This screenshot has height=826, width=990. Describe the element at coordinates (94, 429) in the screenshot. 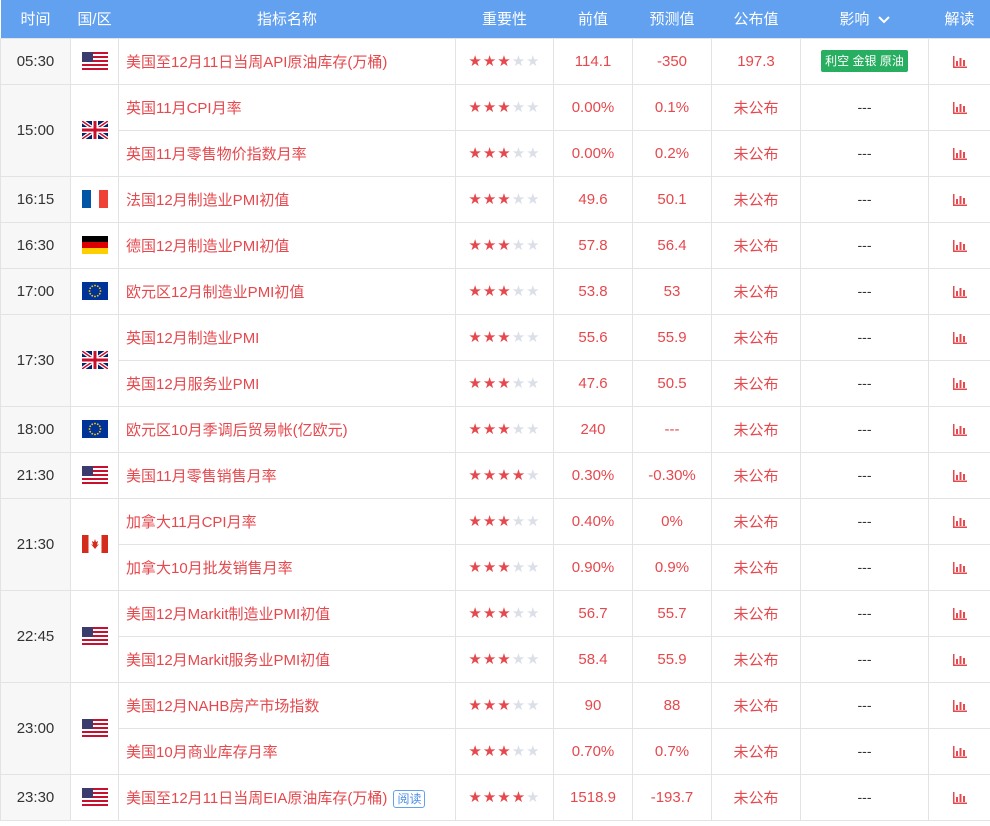

I see `country-flag-cell` at that location.